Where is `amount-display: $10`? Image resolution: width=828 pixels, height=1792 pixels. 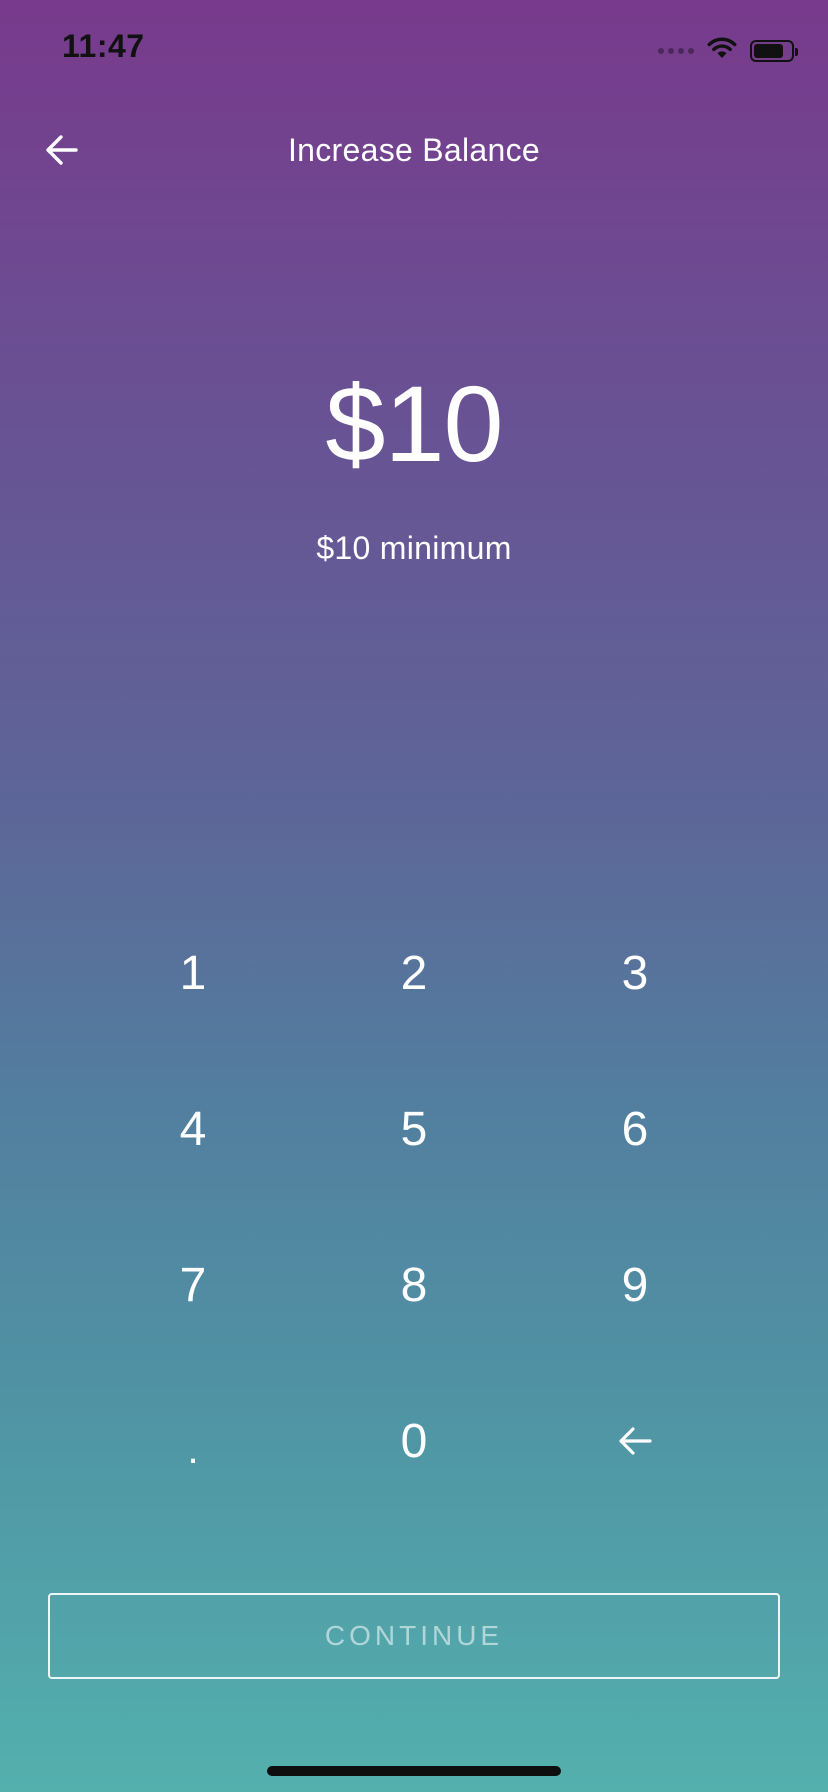 amount-display: $10 is located at coordinates (414, 423).